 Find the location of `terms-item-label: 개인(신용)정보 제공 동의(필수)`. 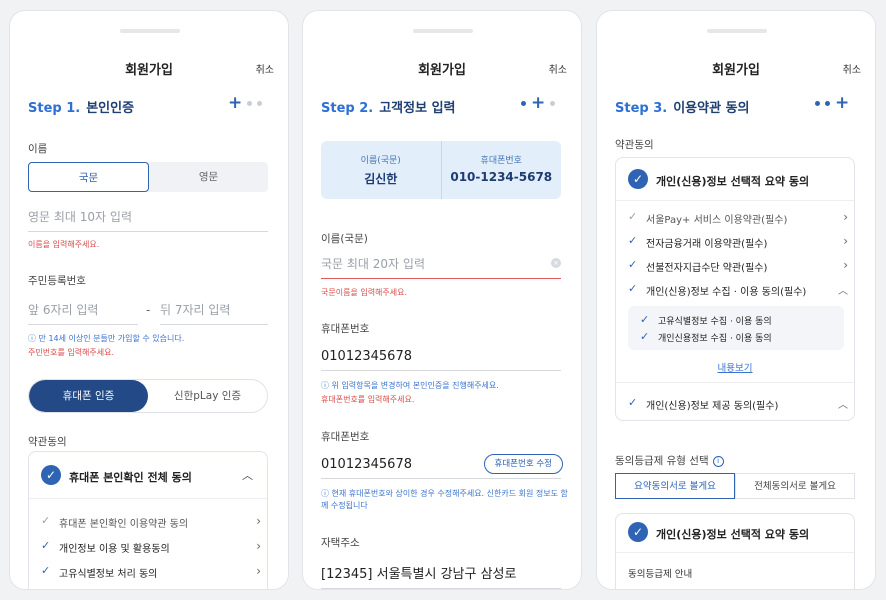

terms-item-label: 개인(신용)정보 제공 동의(필수) is located at coordinates (712, 406).